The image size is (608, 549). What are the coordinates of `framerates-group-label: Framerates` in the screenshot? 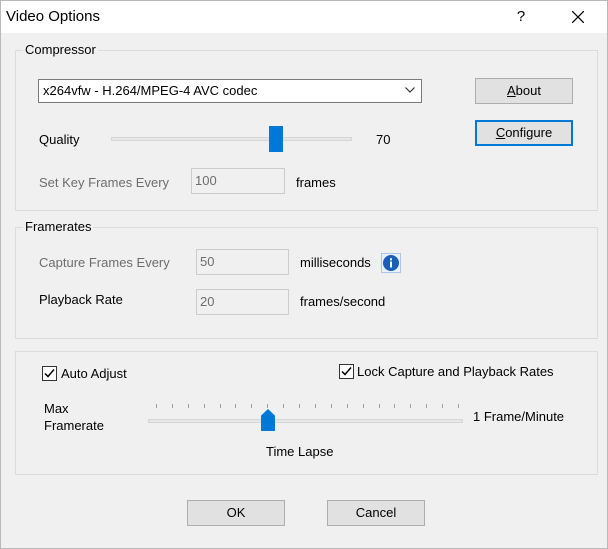 It's located at (58, 226).